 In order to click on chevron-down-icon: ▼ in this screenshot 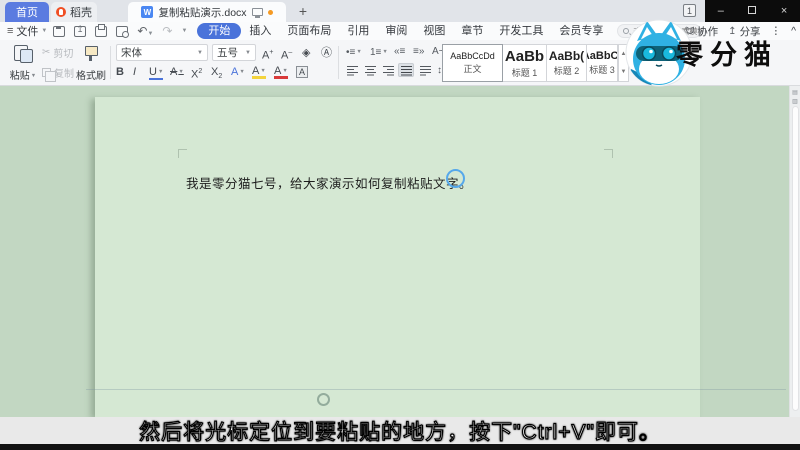, I will do `click(44, 31)`.